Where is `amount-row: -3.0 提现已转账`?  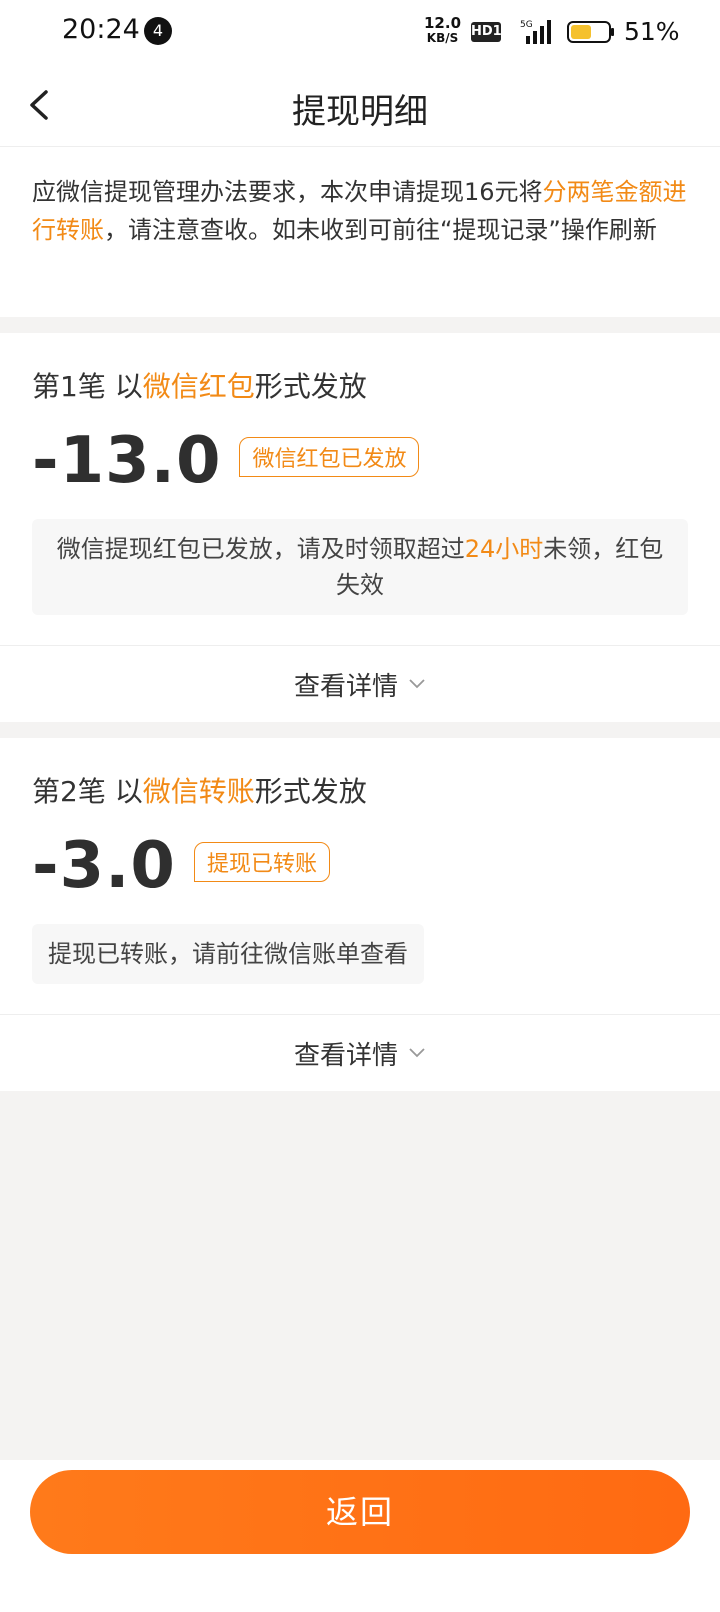
amount-row: -3.0 提现已转账 is located at coordinates (360, 861).